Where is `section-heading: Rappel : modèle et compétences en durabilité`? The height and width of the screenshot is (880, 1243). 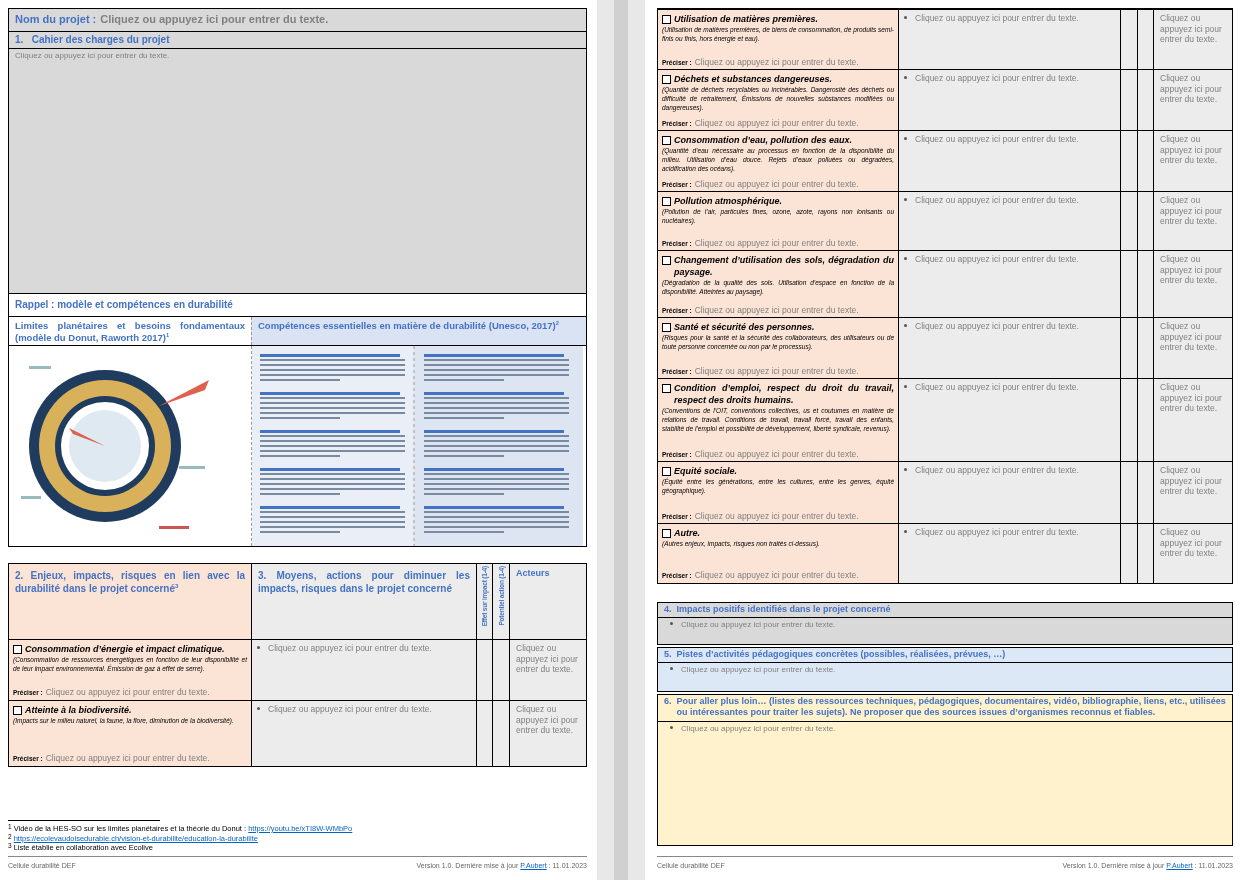 section-heading: Rappel : modèle et compétences en durabilité is located at coordinates (124, 305).